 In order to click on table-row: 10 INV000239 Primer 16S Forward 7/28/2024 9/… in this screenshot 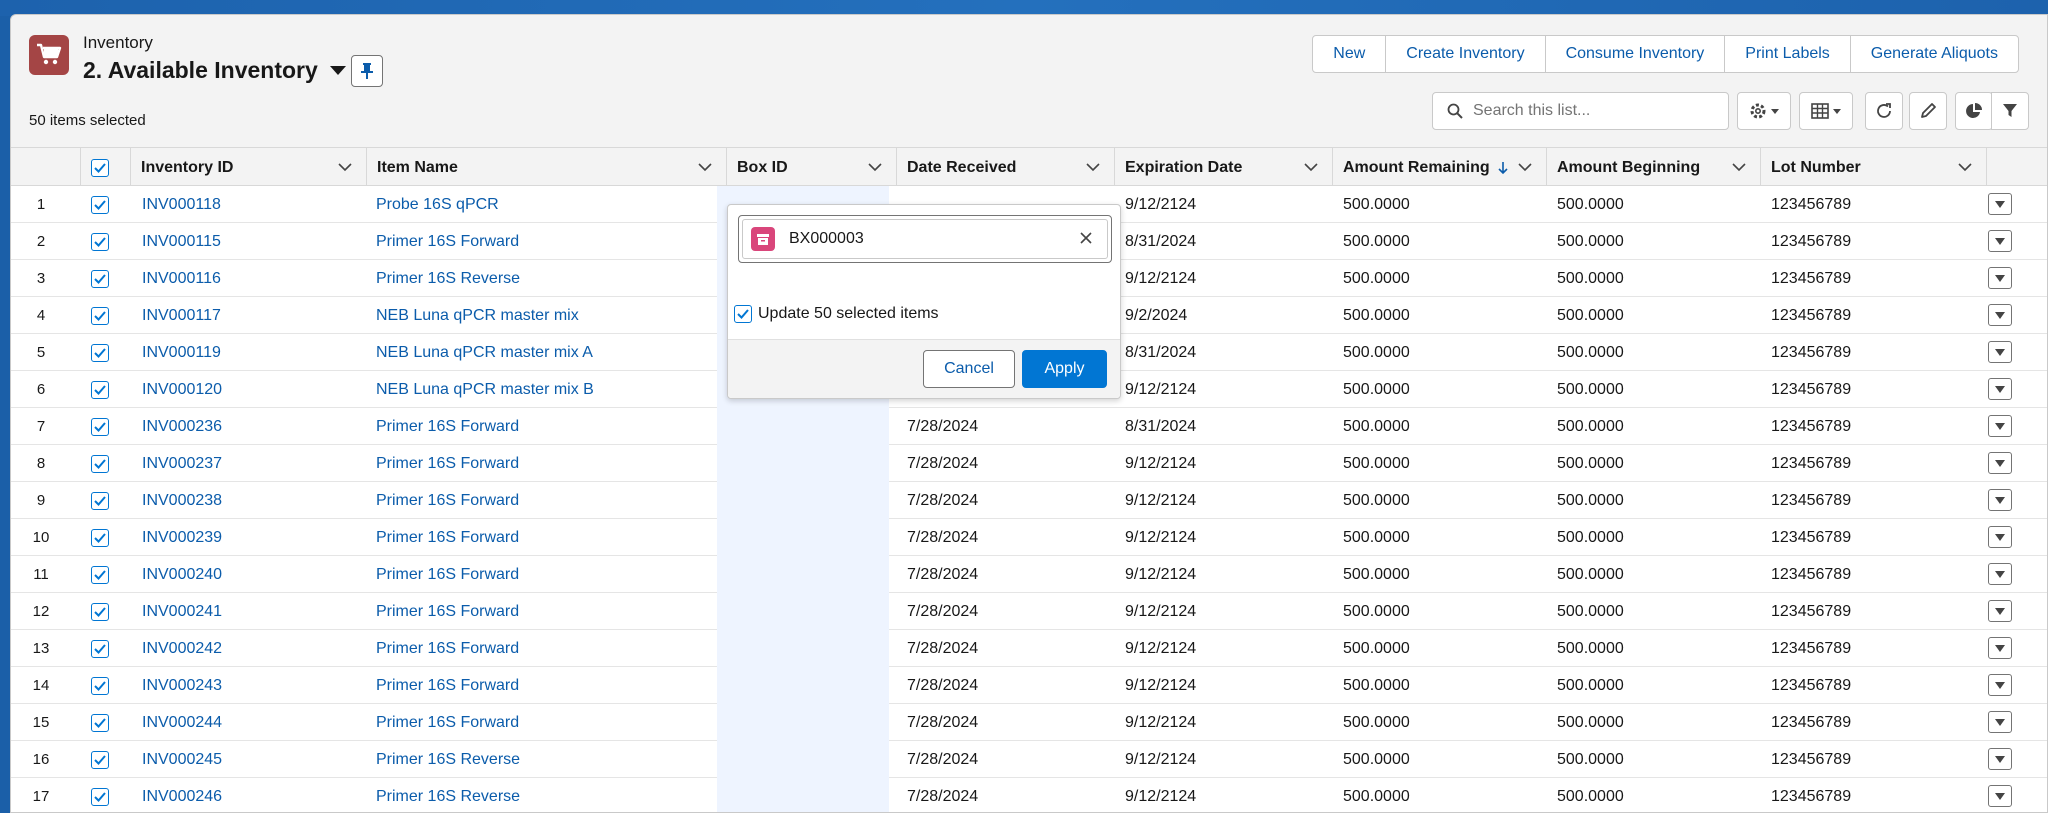, I will do `click(1029, 537)`.